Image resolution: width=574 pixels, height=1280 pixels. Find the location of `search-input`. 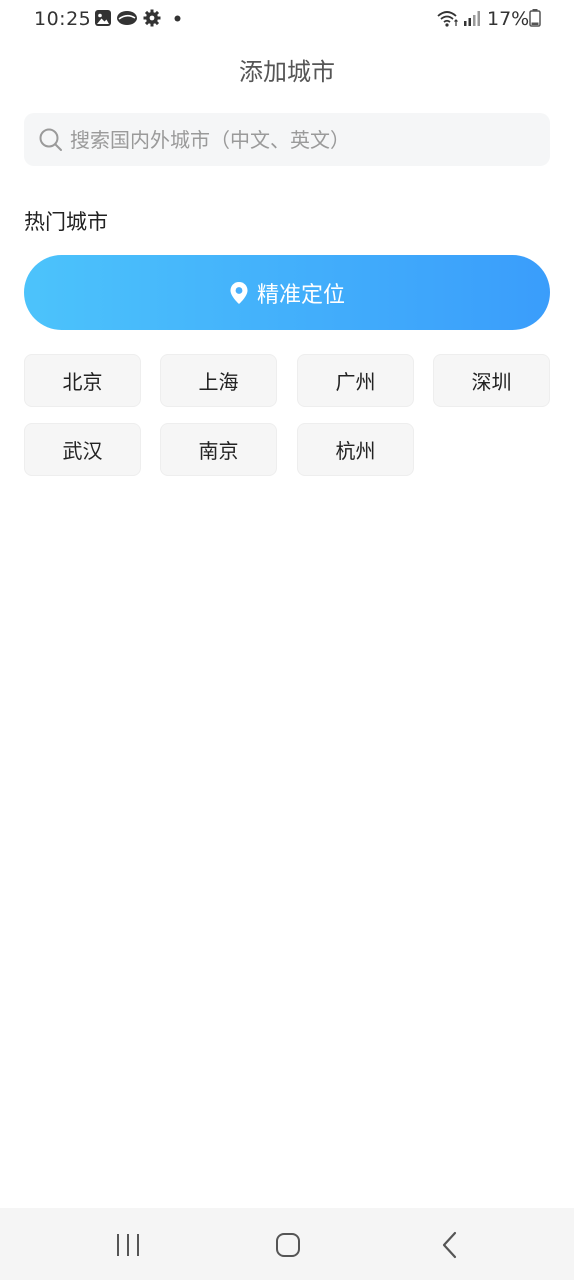

search-input is located at coordinates (305, 139).